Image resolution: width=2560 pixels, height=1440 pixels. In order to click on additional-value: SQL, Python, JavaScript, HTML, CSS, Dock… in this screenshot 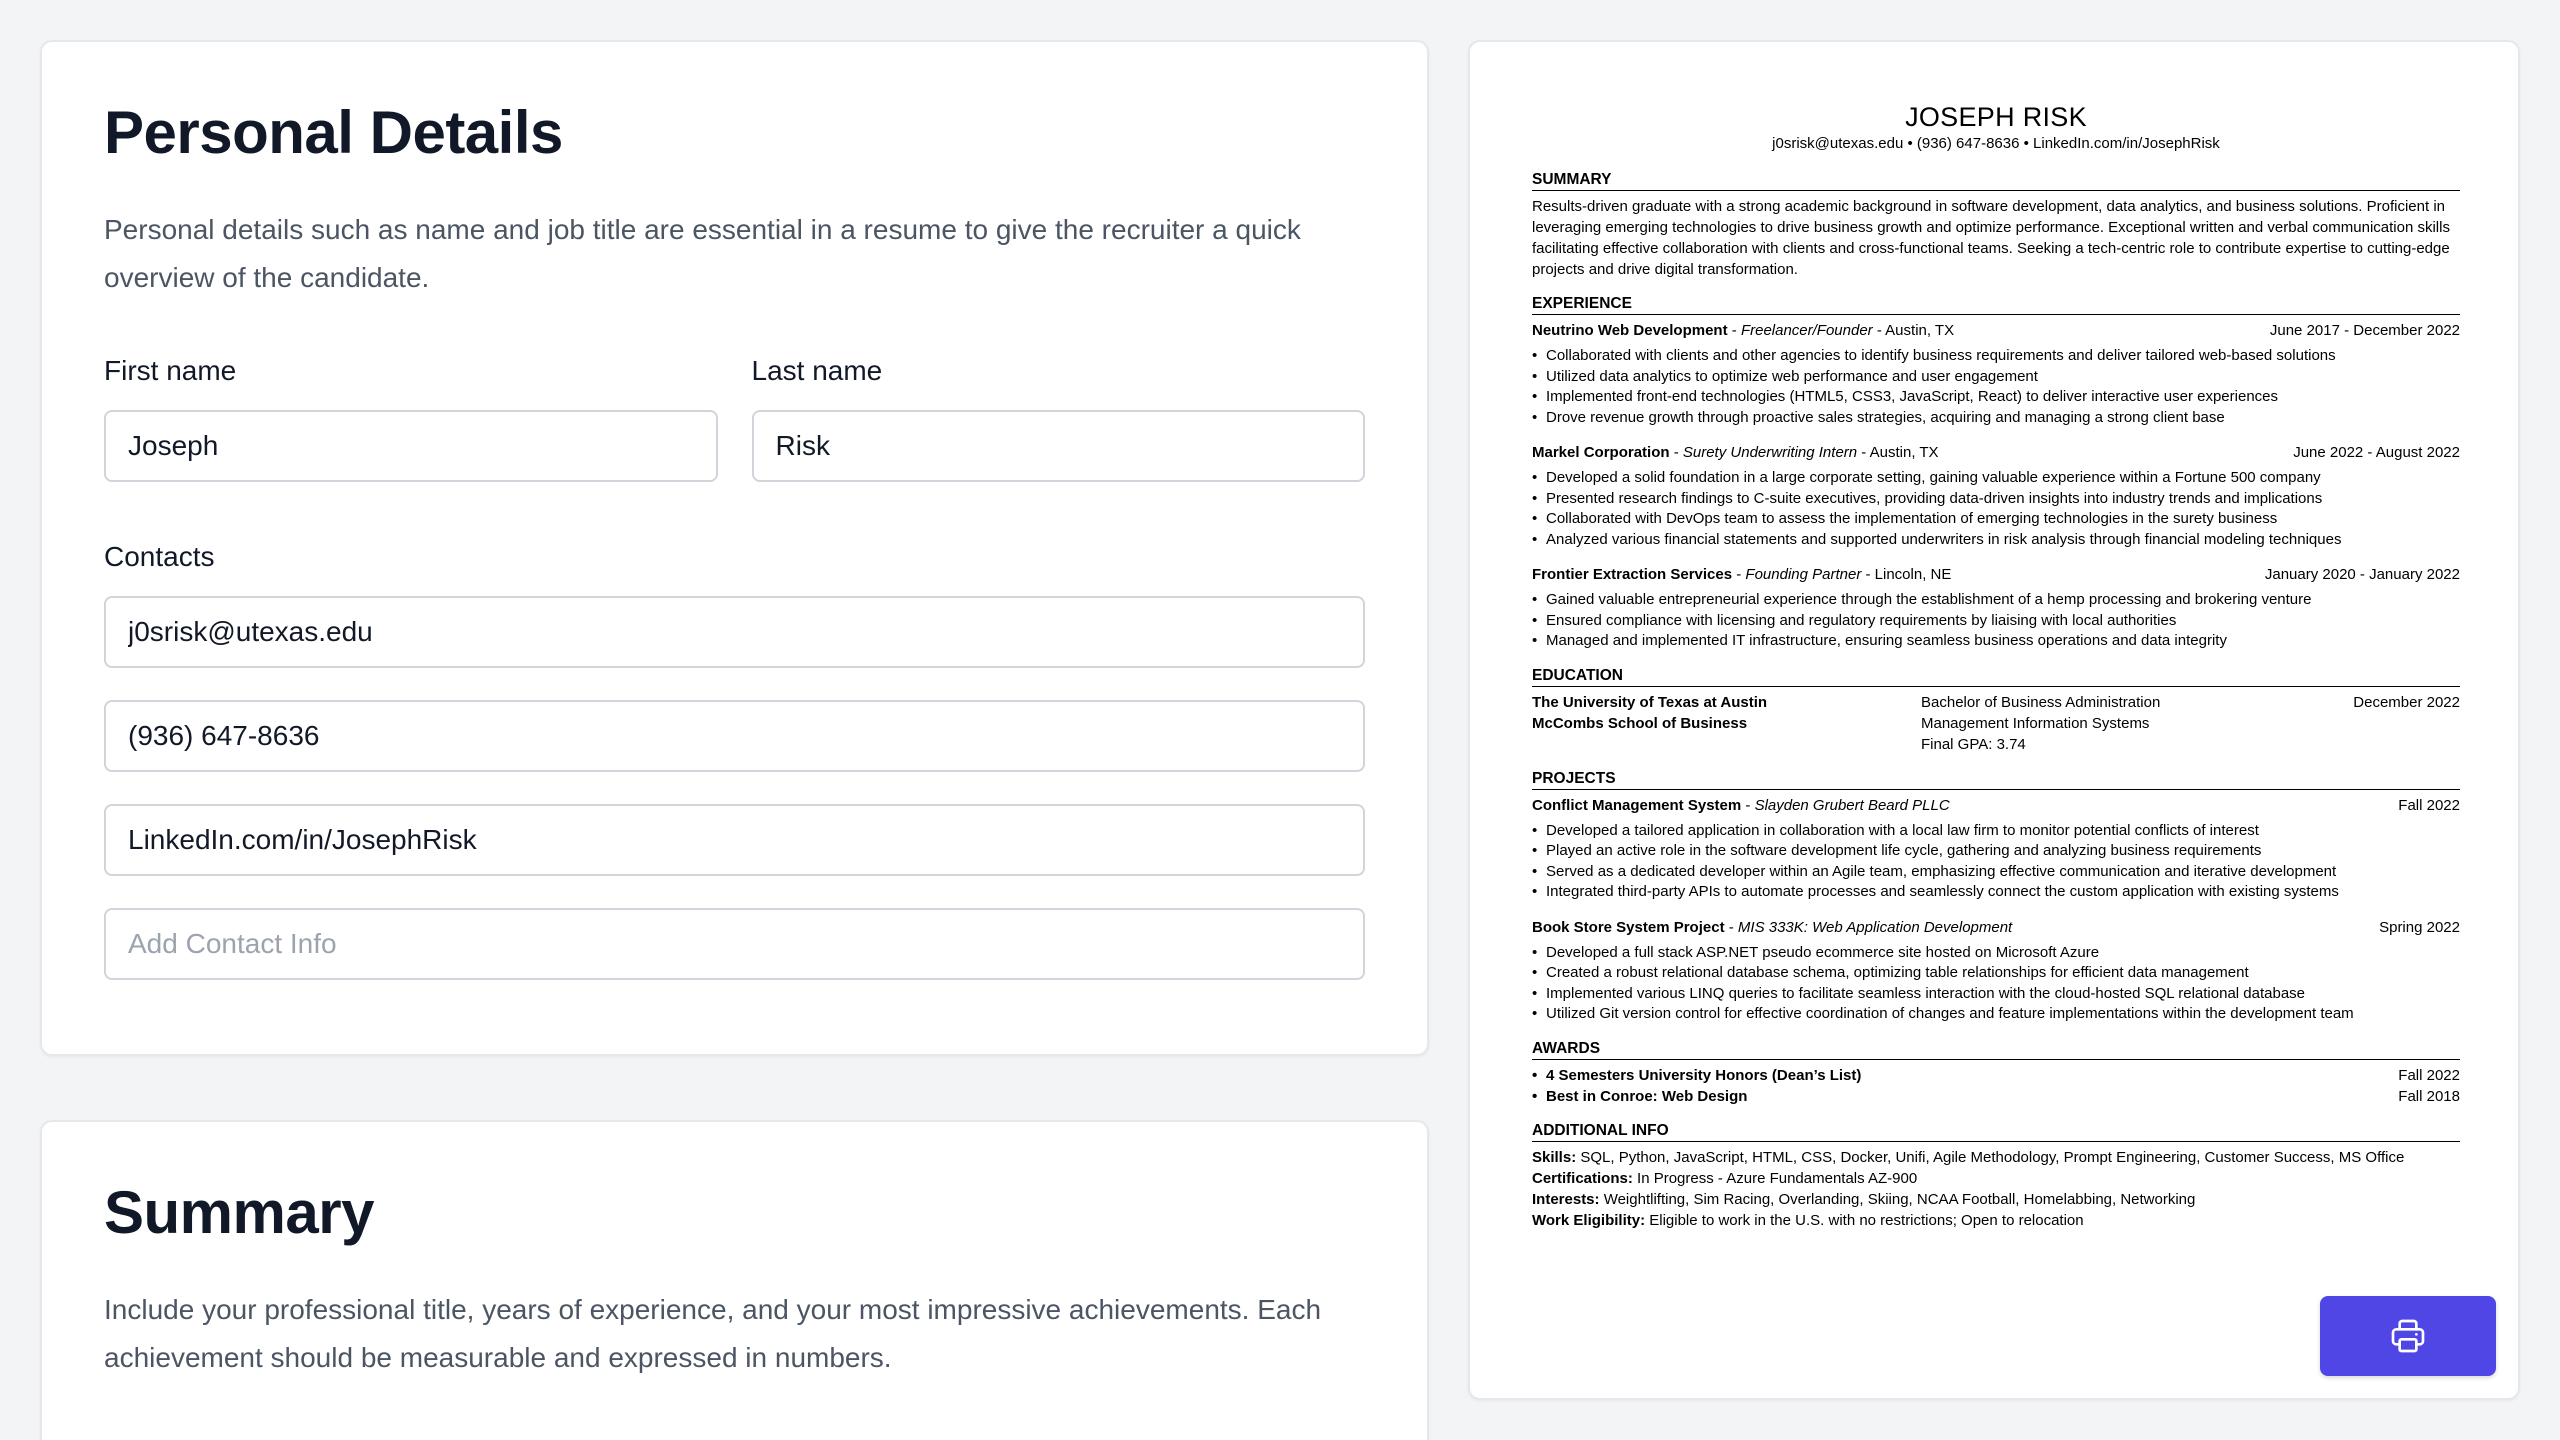, I will do `click(1990, 1157)`.